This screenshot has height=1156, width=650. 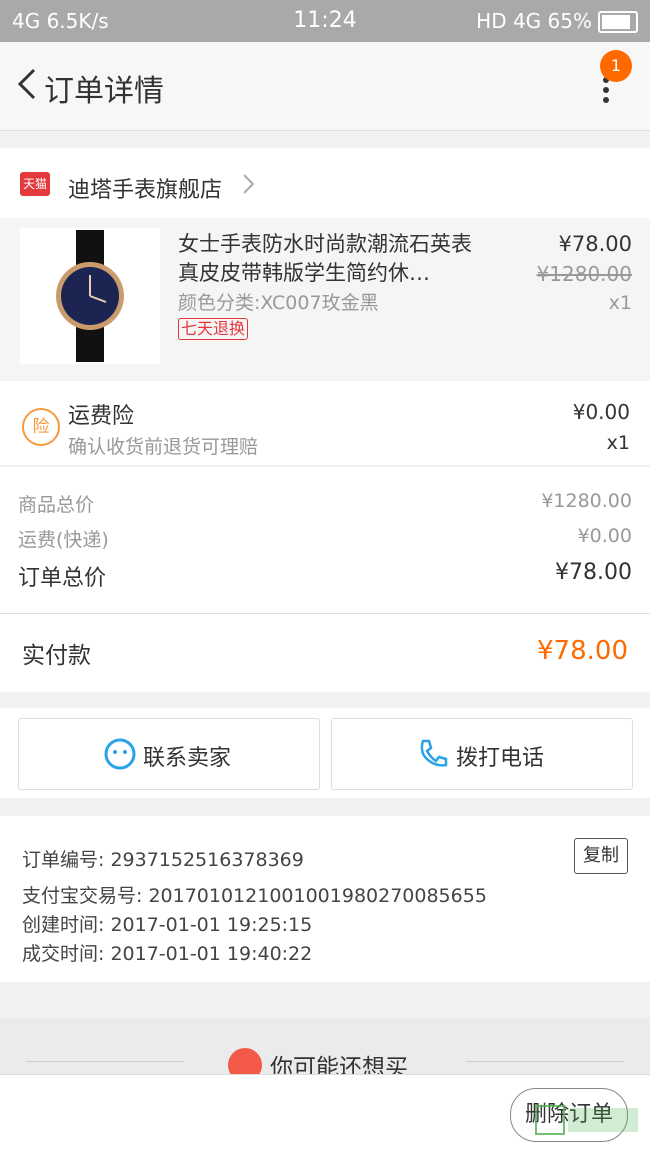 I want to click on created-time: 创建时间: 2017-01-01 19:25:15, so click(x=167, y=925).